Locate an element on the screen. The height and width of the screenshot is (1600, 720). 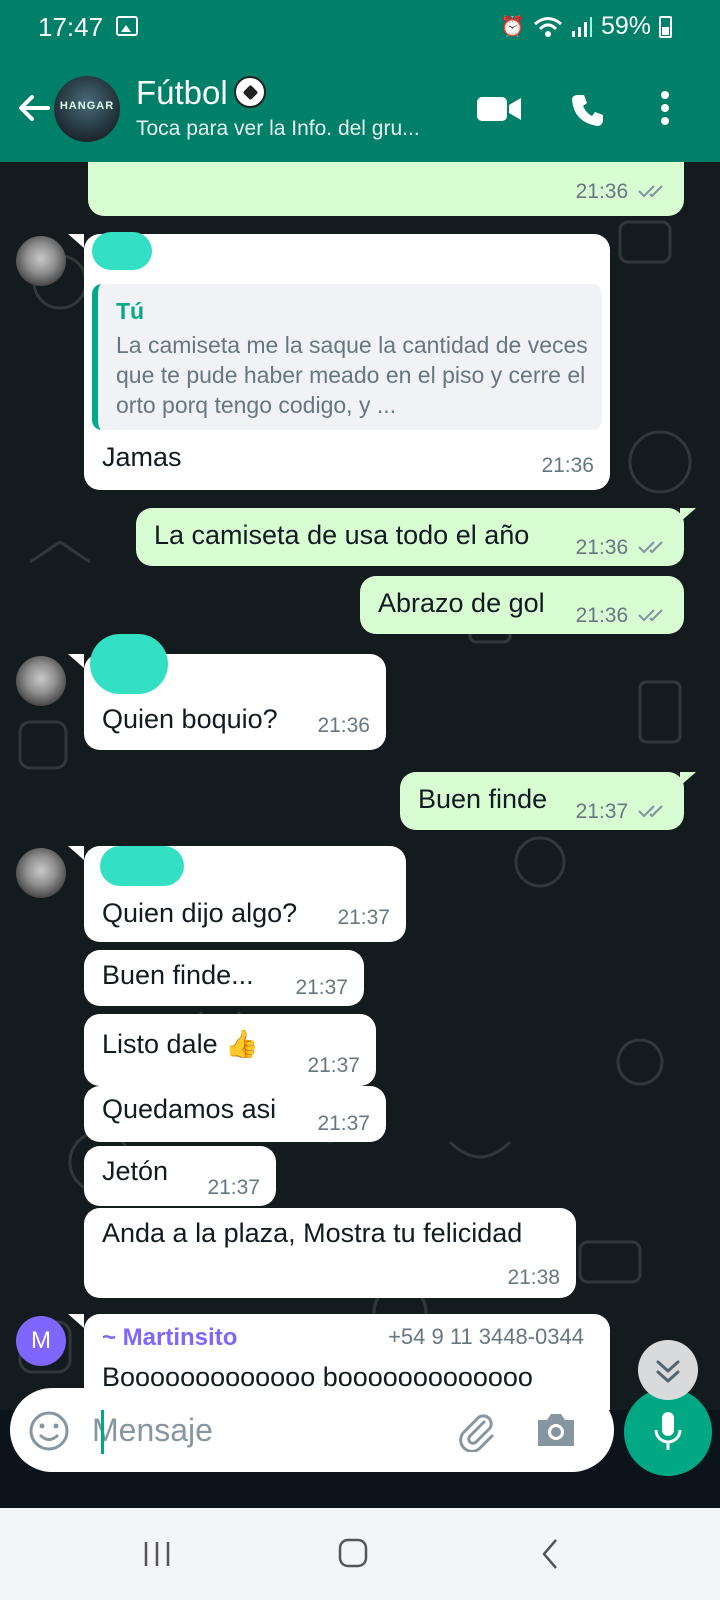
sender-phone: +54 9 11 3448-0344 is located at coordinates (486, 1336).